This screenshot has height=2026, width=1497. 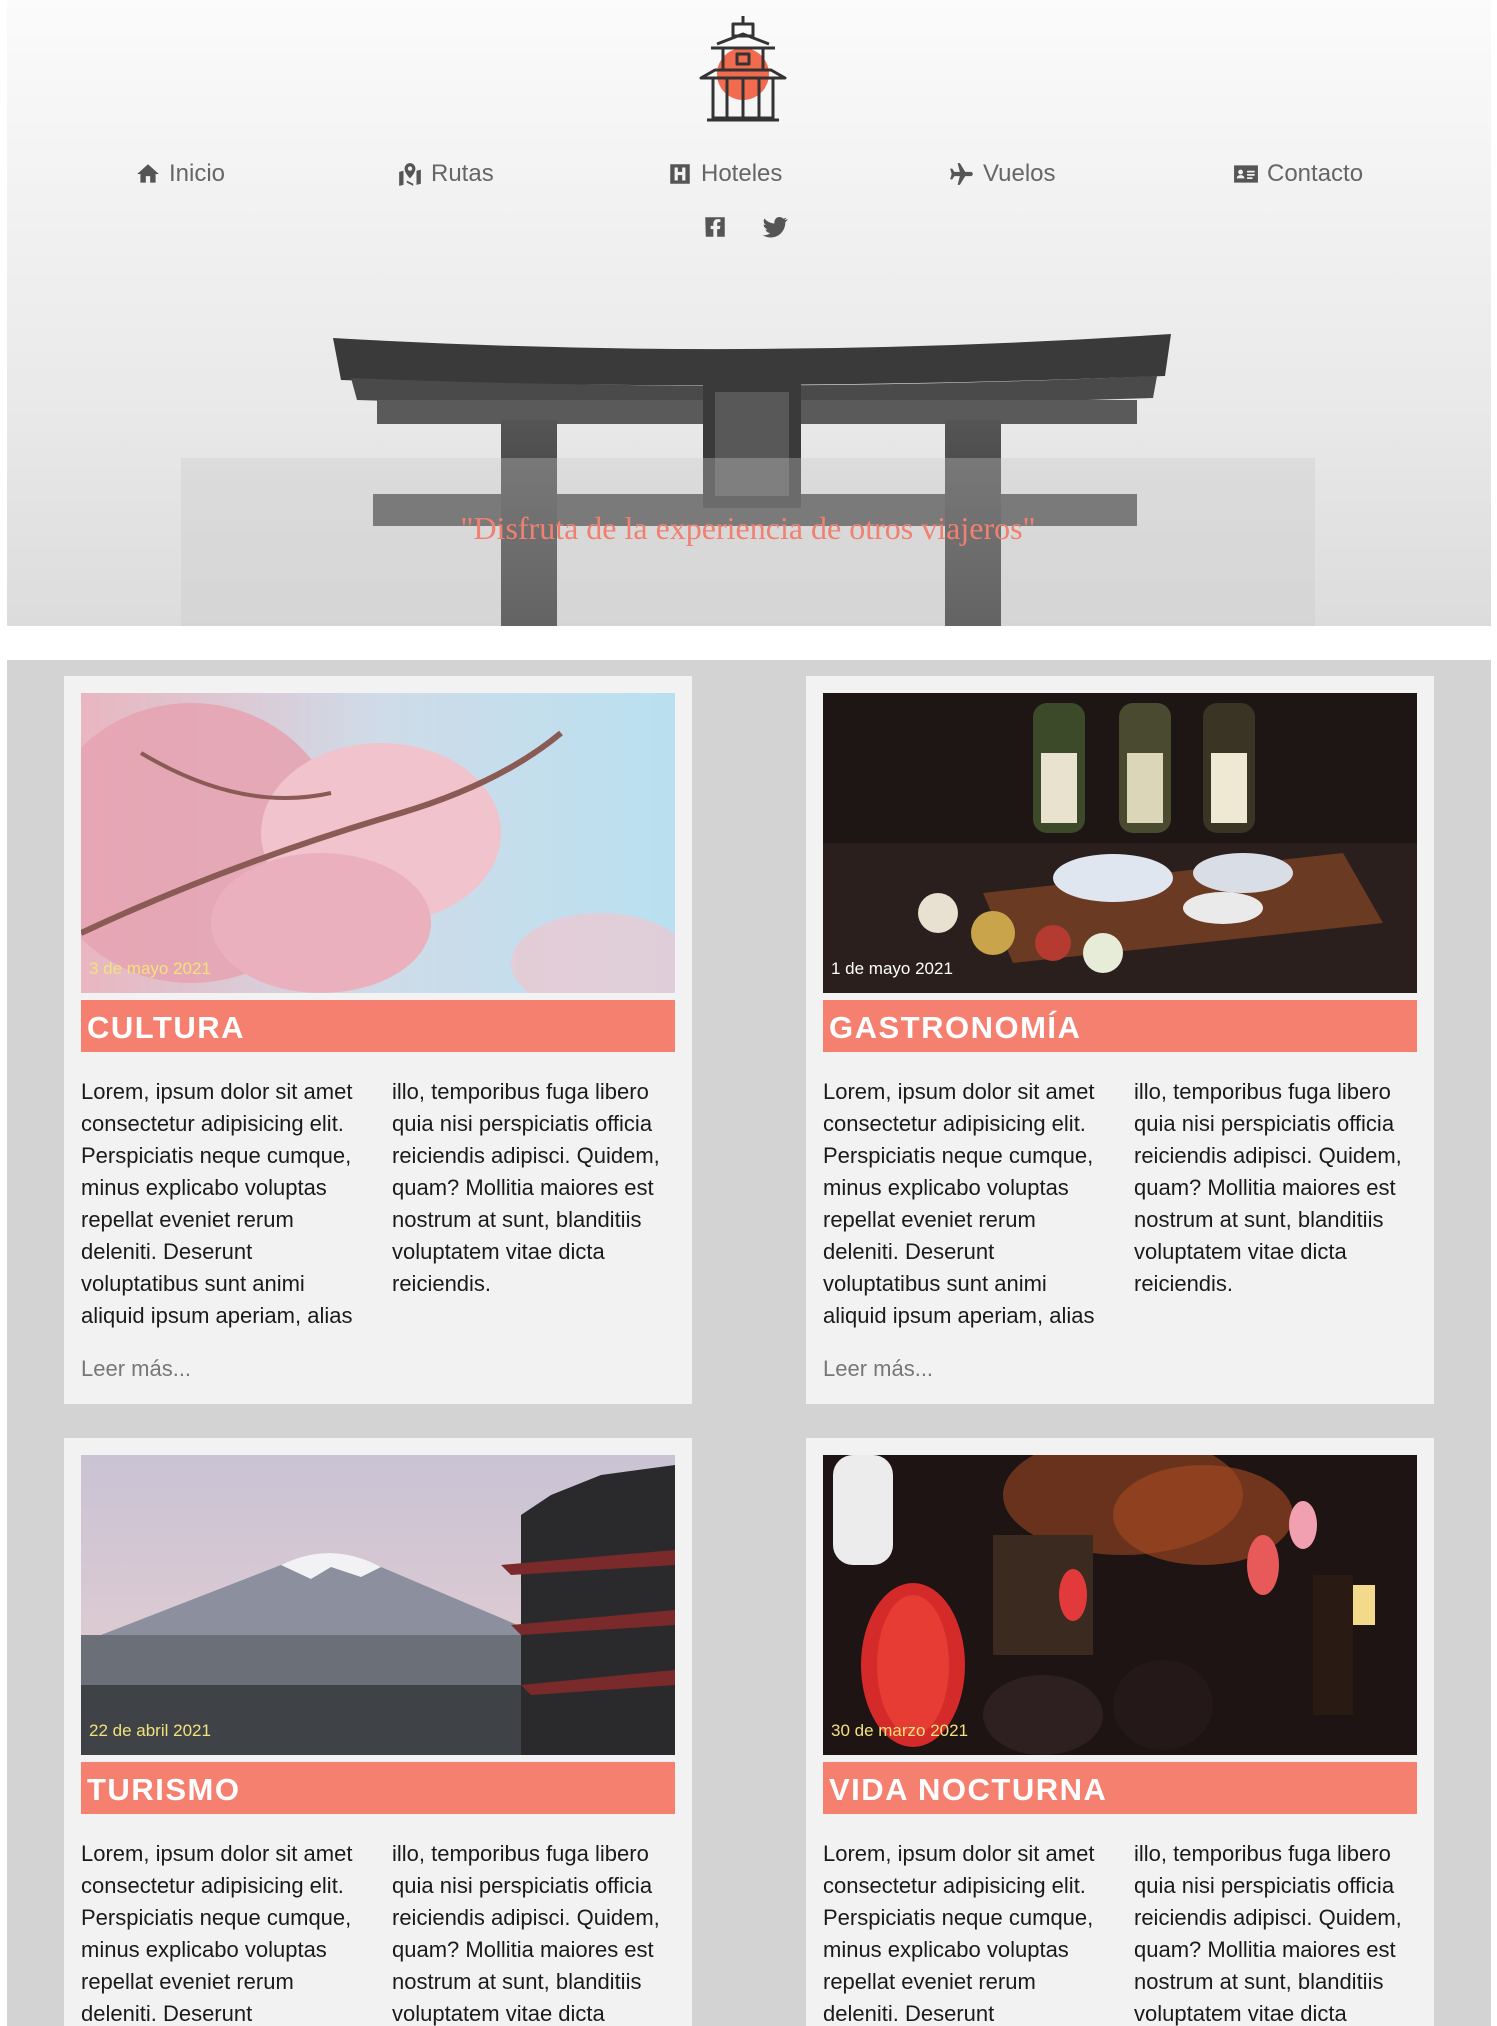 I want to click on nav-item-vuelos: Vuelos, so click(x=1002, y=174).